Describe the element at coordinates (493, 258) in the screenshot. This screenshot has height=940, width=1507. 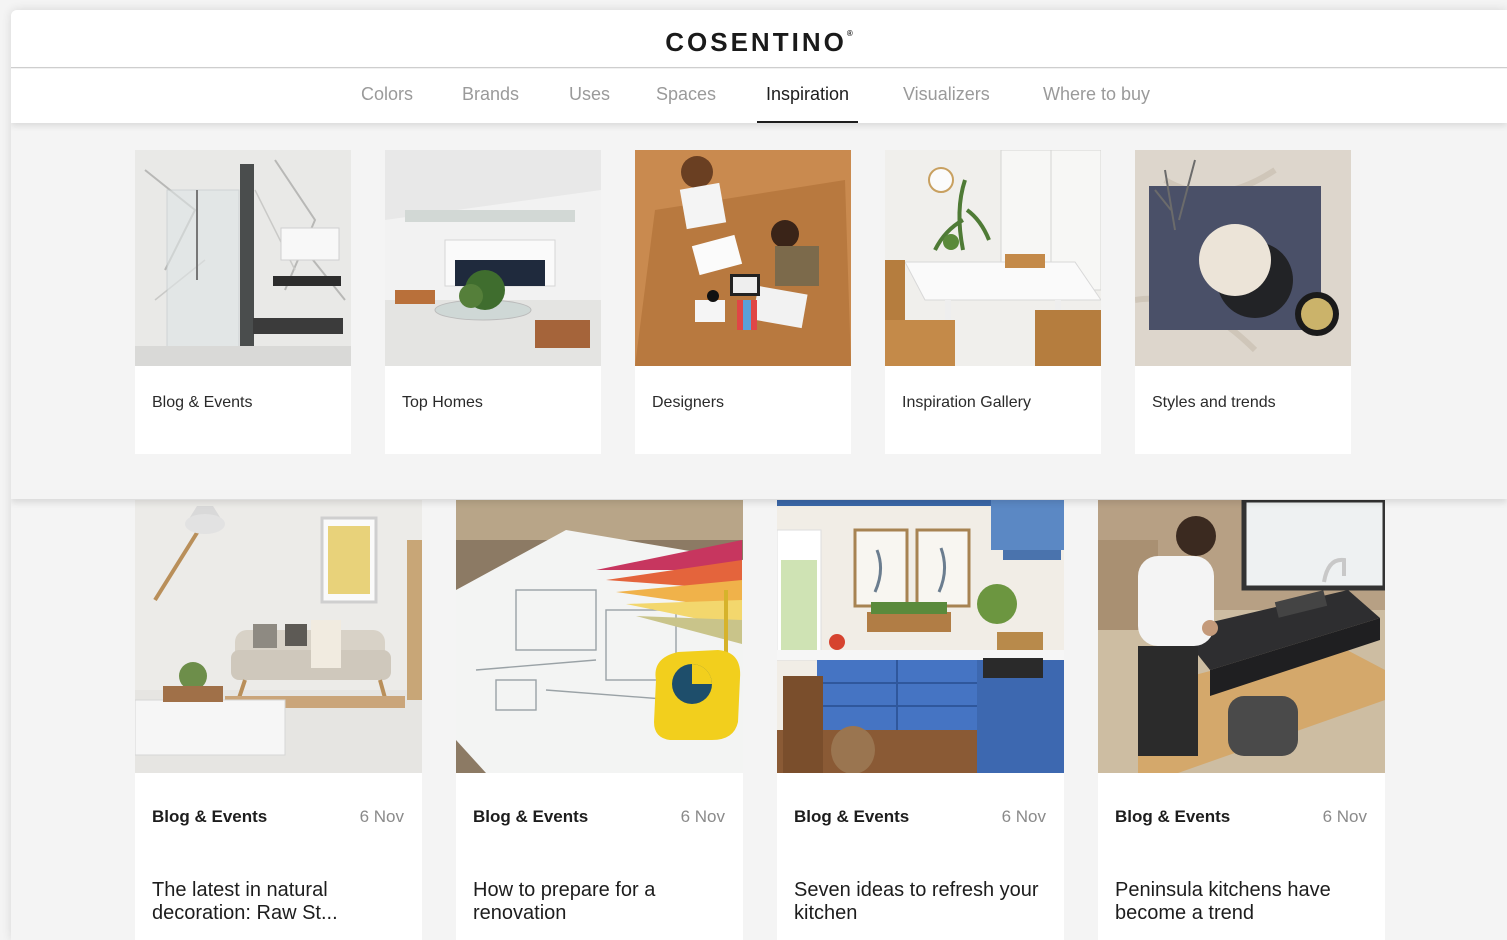
I see `living-room-image` at that location.